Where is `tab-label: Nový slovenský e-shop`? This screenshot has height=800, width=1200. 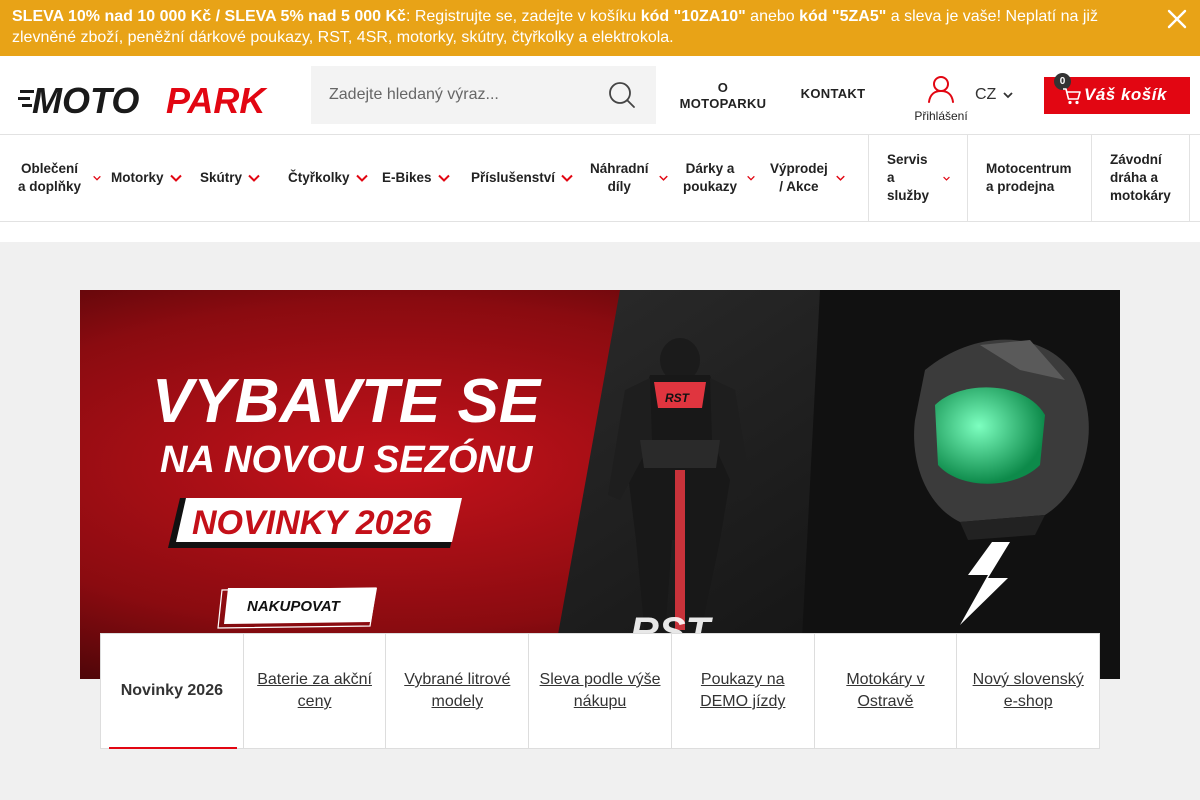 tab-label: Nový slovenský e-shop is located at coordinates (1028, 690).